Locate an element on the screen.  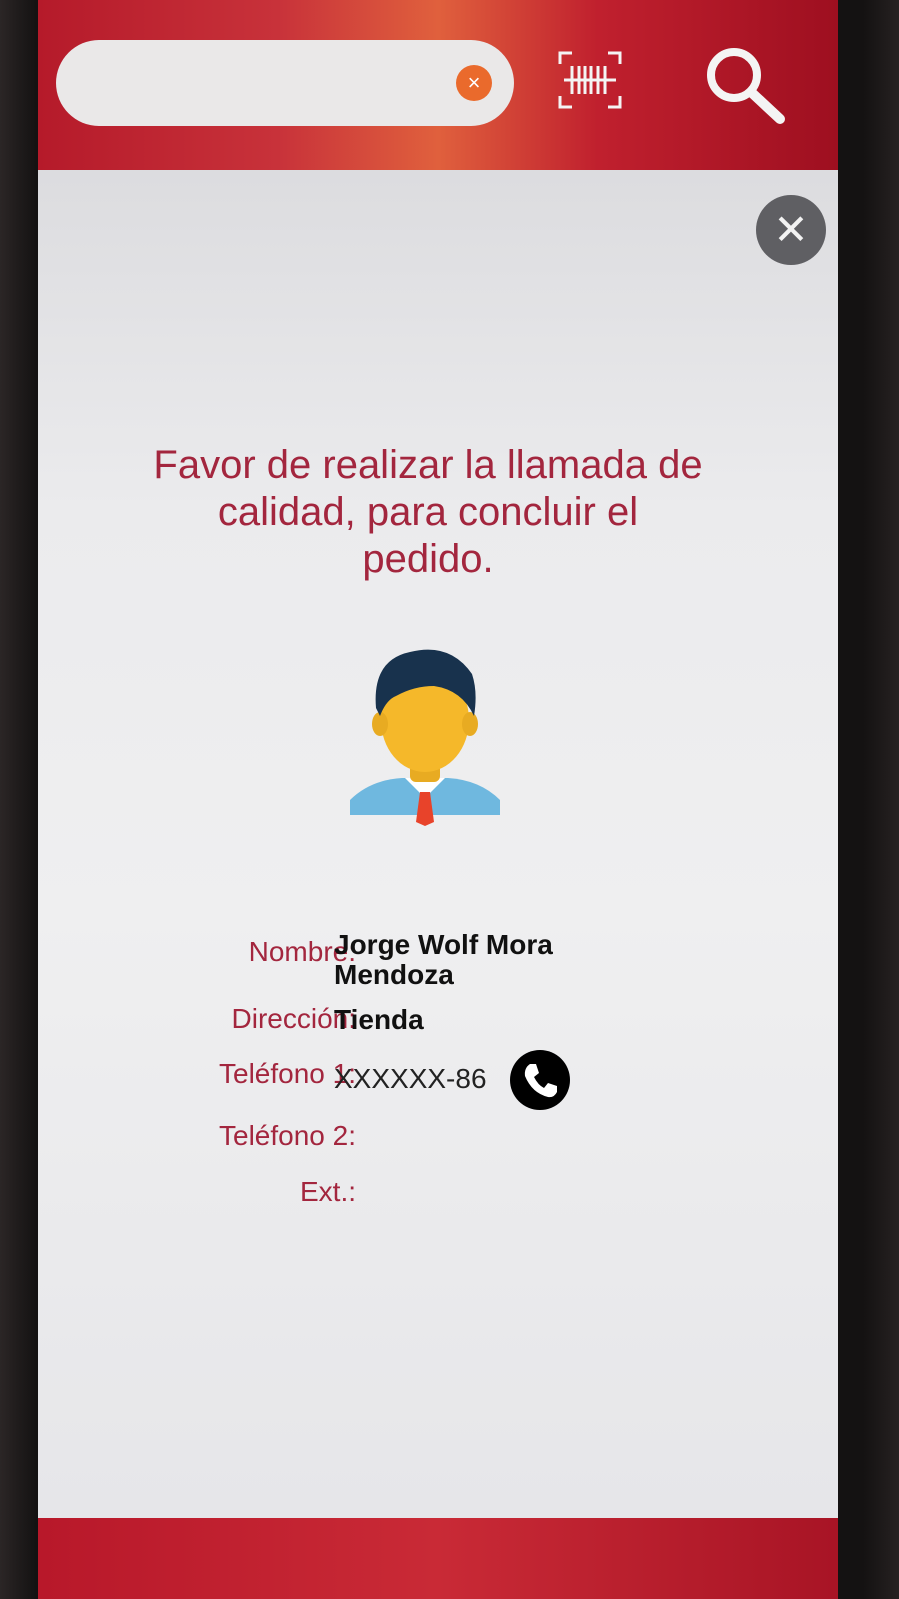
clear-search-icon: × is located at coordinates (474, 83).